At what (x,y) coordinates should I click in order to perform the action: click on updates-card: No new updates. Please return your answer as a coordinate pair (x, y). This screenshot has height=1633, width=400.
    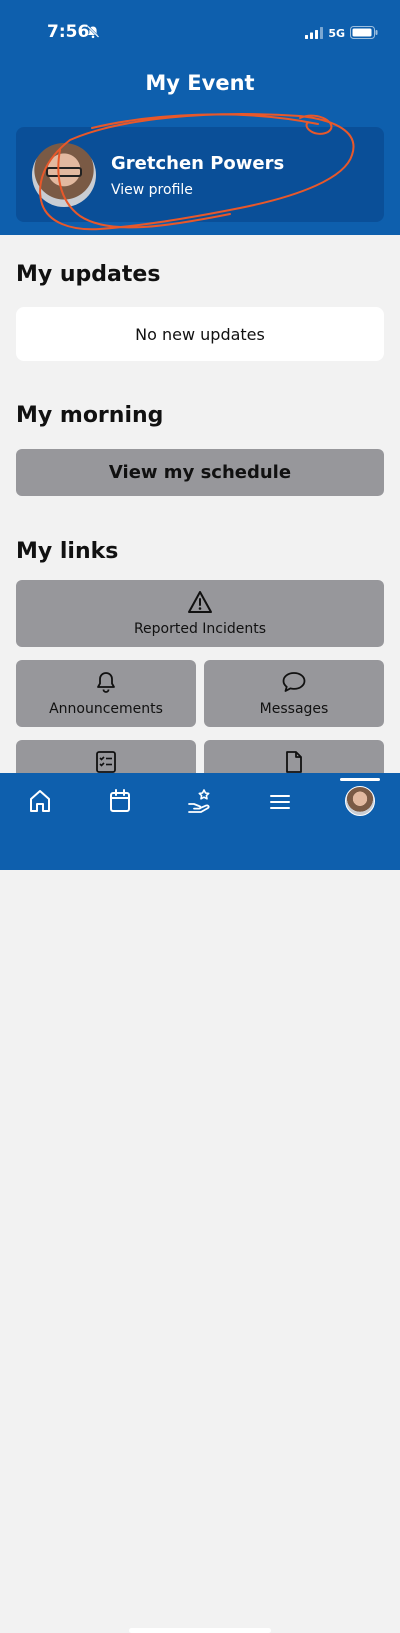
    Looking at the image, I should click on (200, 334).